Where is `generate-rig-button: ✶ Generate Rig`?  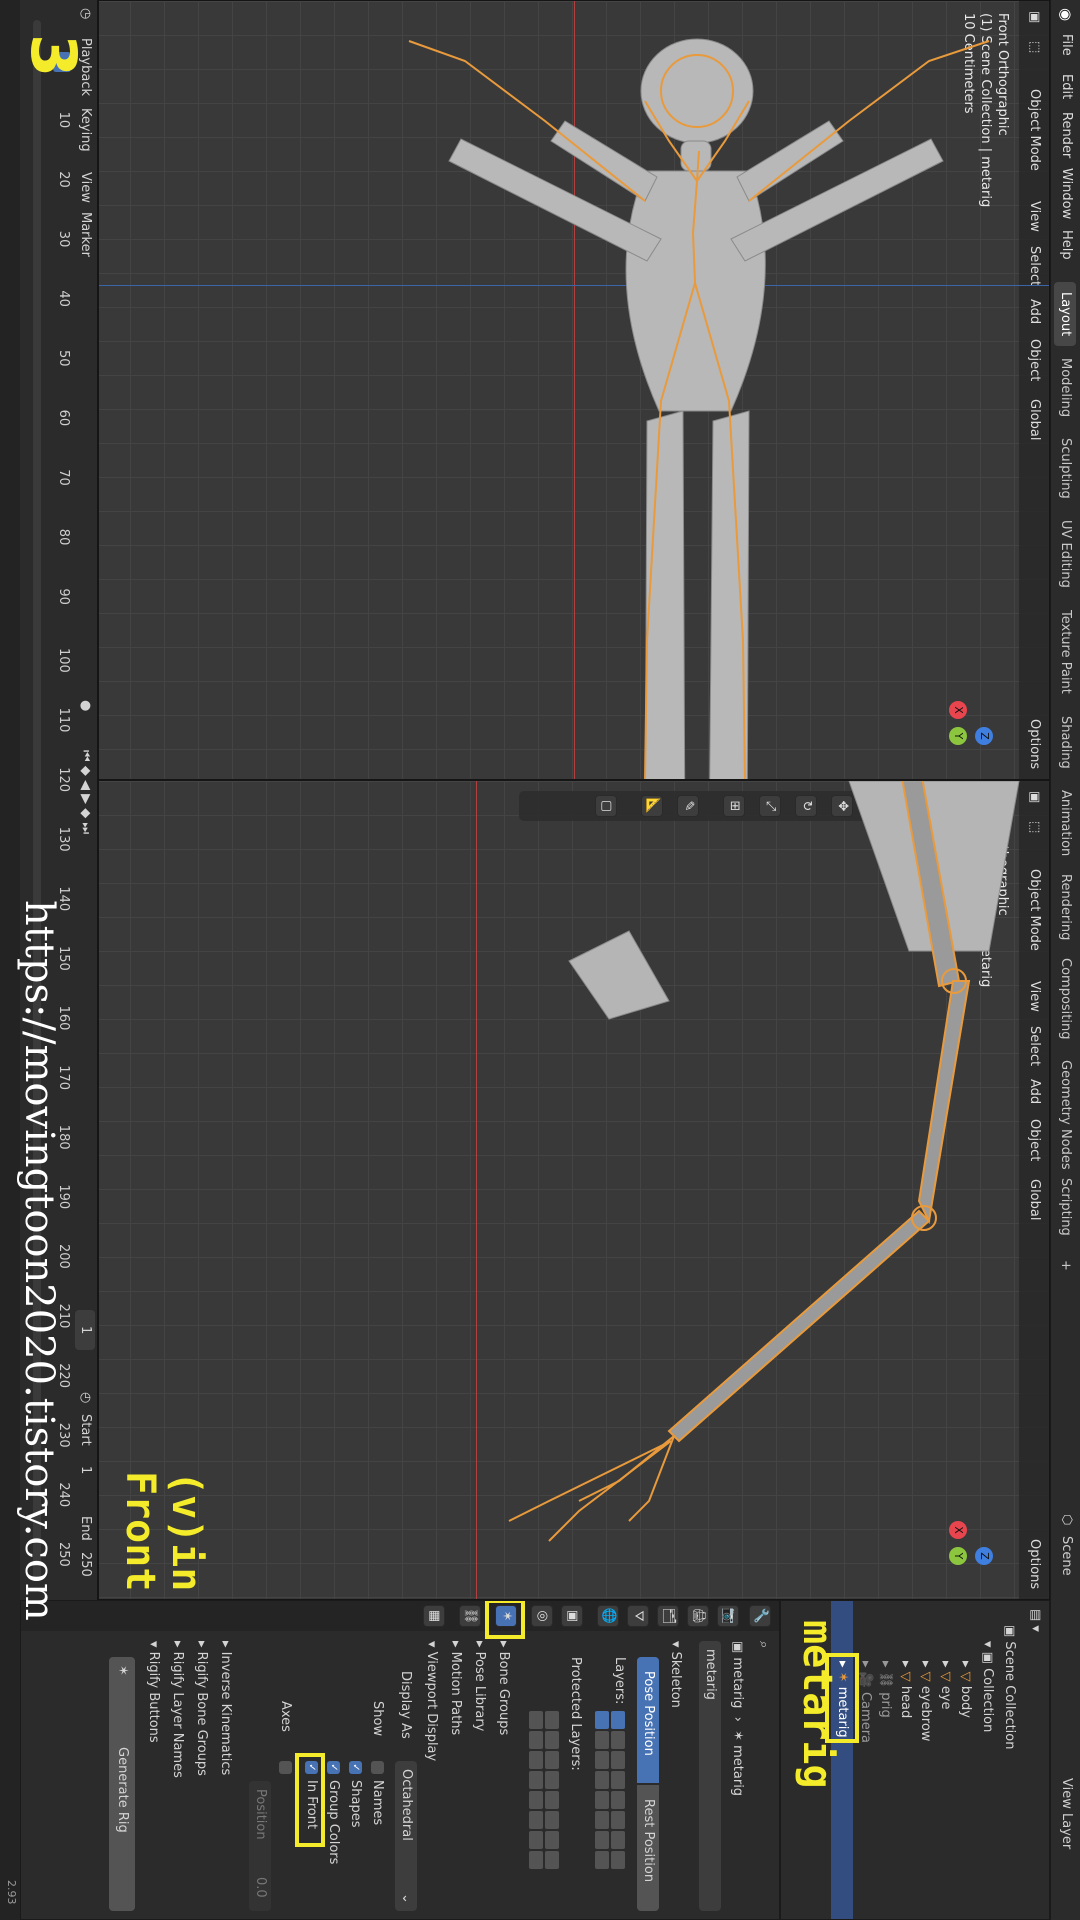 generate-rig-button: ✶ Generate Rig is located at coordinates (122, 1784).